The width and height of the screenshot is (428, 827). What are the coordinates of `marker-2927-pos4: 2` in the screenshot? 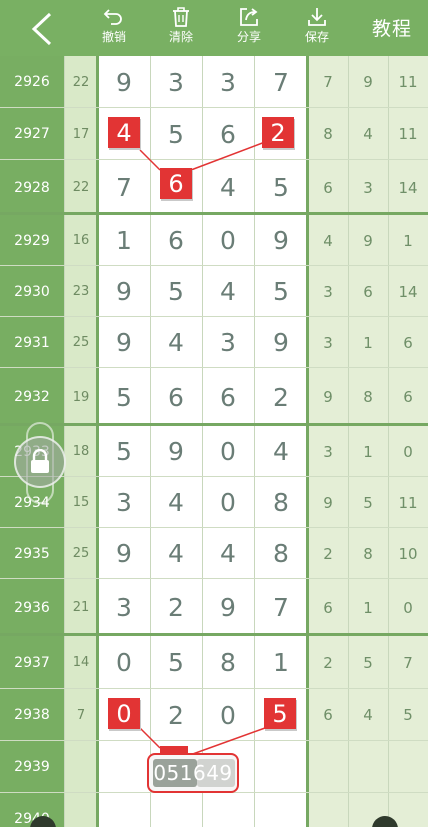 It's located at (278, 132).